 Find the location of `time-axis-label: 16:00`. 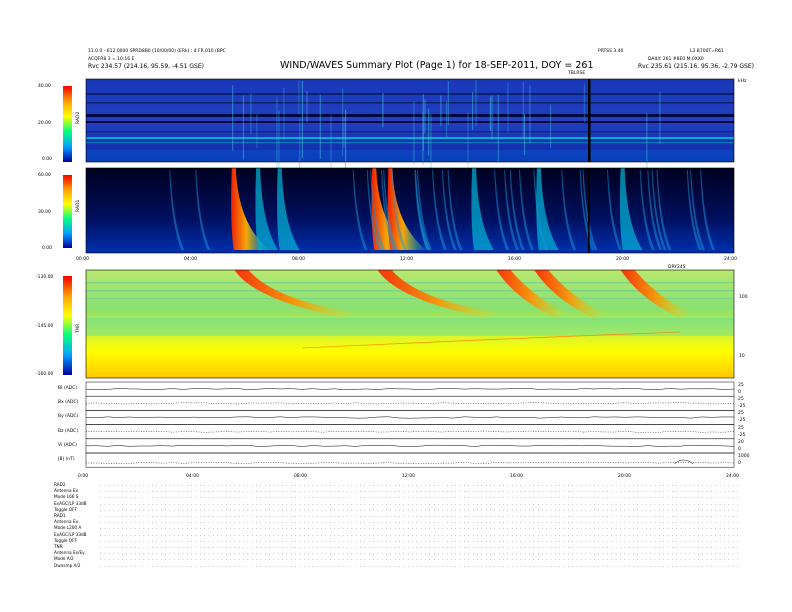

time-axis-label: 16:00 is located at coordinates (514, 259).